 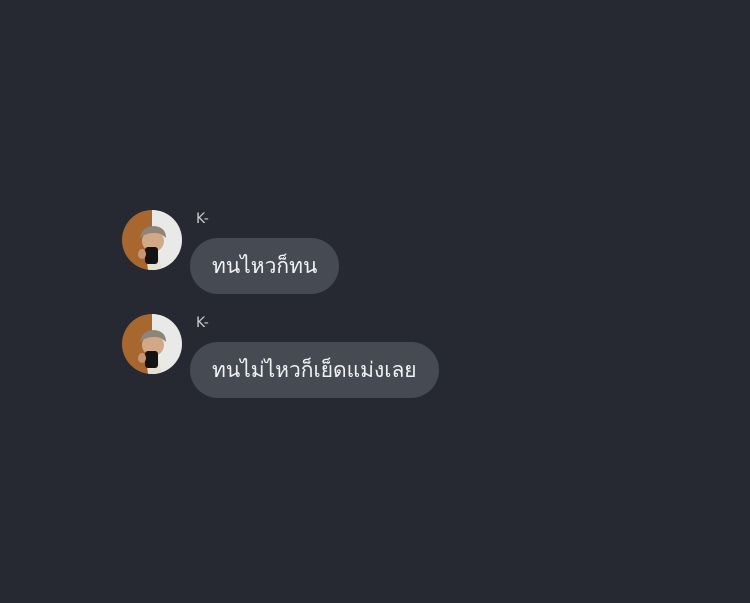 I want to click on message-row: K- ทนไหวก็ทน, so click(x=375, y=254).